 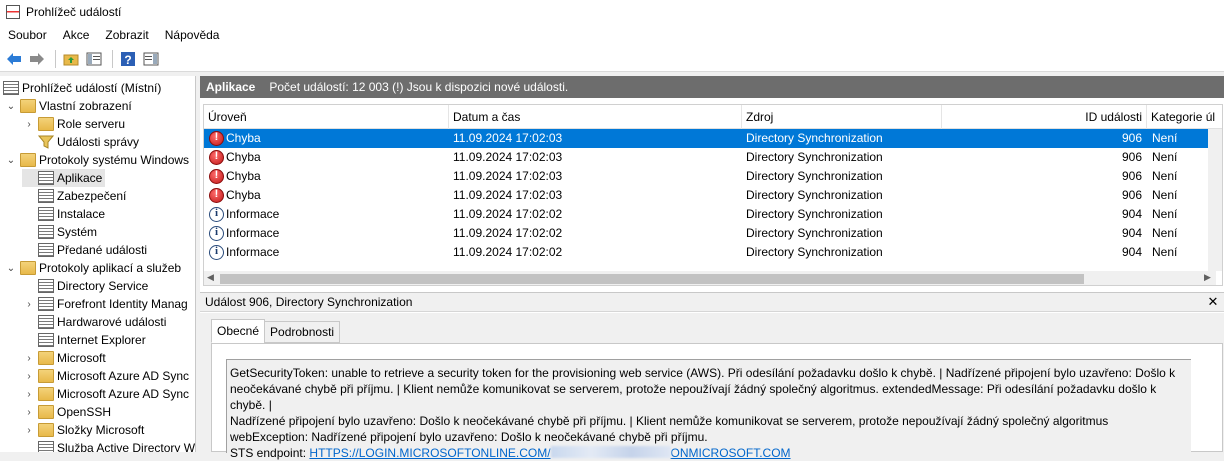 What do you see at coordinates (68, 106) in the screenshot?
I see `tree-node-custom-views: ⌄ Vlastní zobrazení` at bounding box center [68, 106].